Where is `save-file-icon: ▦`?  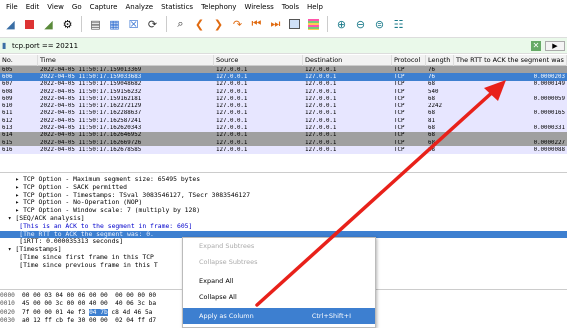
save-file-icon: ▦ is located at coordinates (114, 24).